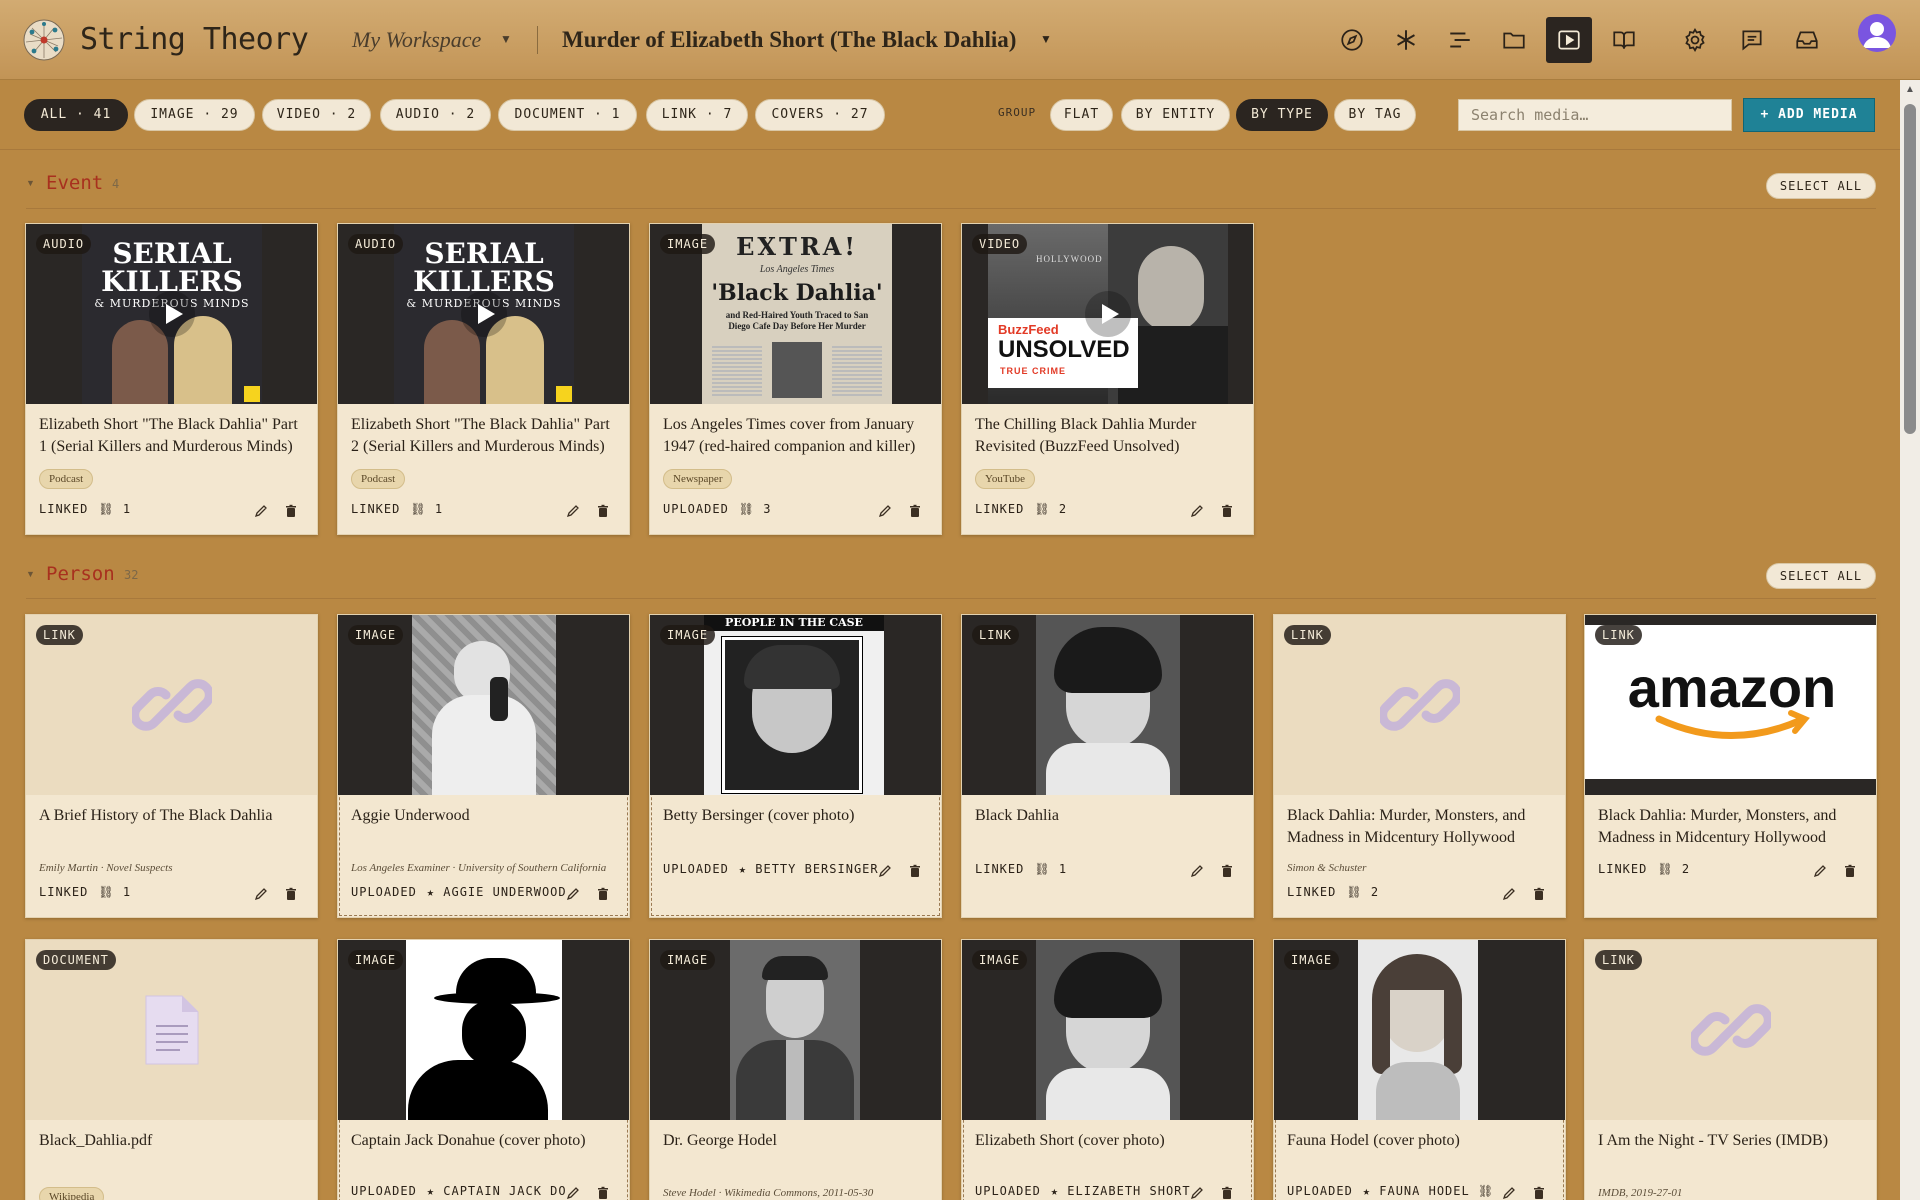 This screenshot has width=1920, height=1200. What do you see at coordinates (1460, 40) in the screenshot?
I see `timeline-icon` at bounding box center [1460, 40].